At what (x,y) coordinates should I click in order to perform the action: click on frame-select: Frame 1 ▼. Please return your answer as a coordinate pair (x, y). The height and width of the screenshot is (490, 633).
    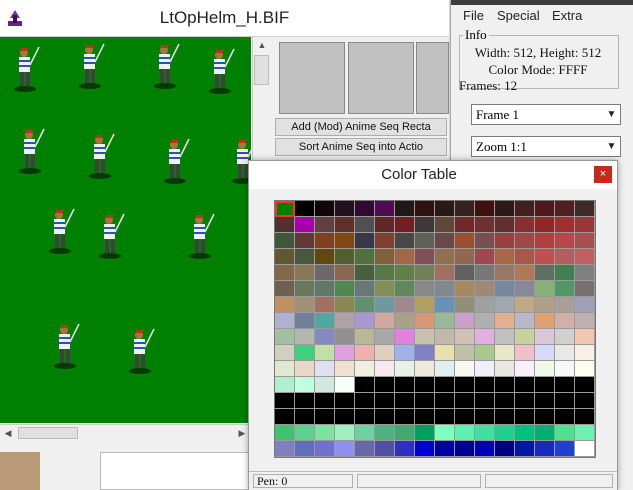
    Looking at the image, I should click on (546, 114).